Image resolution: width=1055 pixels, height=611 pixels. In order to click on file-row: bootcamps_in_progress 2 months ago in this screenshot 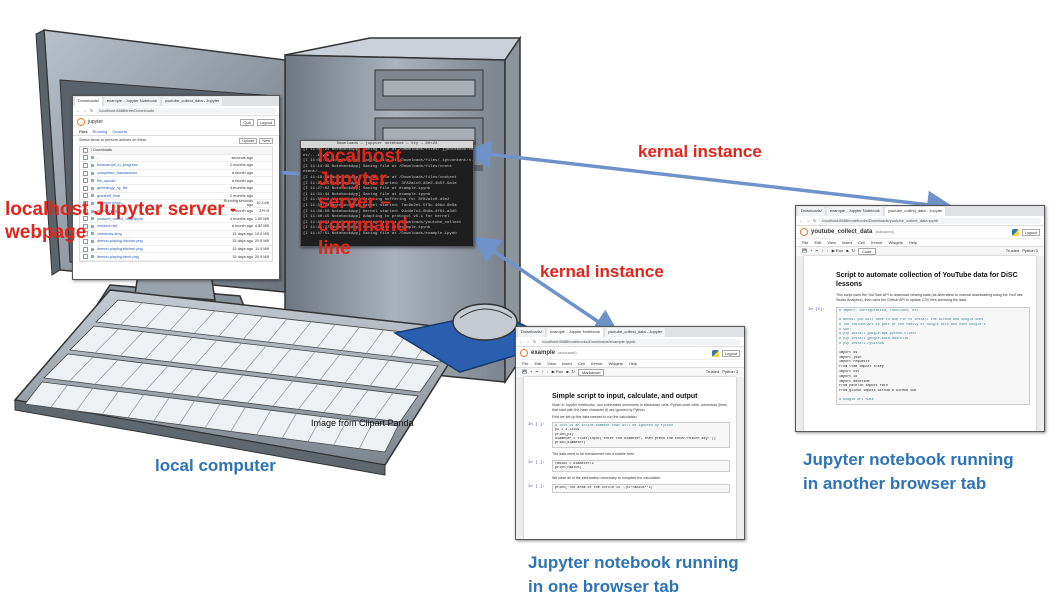, I will do `click(176, 166)`.